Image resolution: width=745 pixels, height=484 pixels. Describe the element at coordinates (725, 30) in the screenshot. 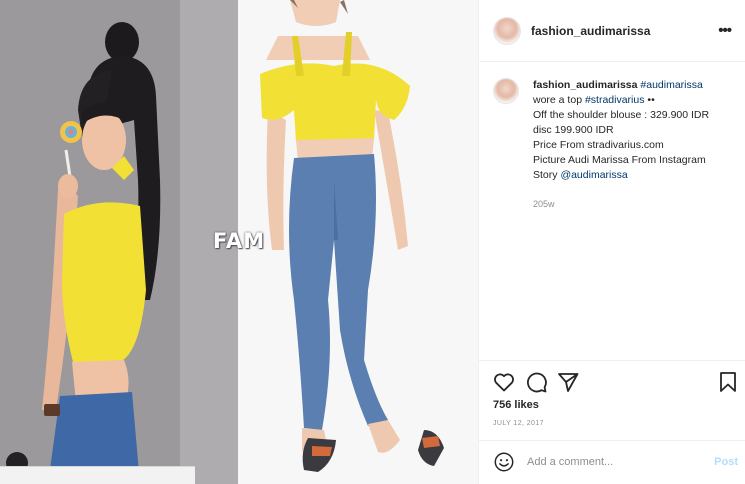

I see `more-icon: •••` at that location.